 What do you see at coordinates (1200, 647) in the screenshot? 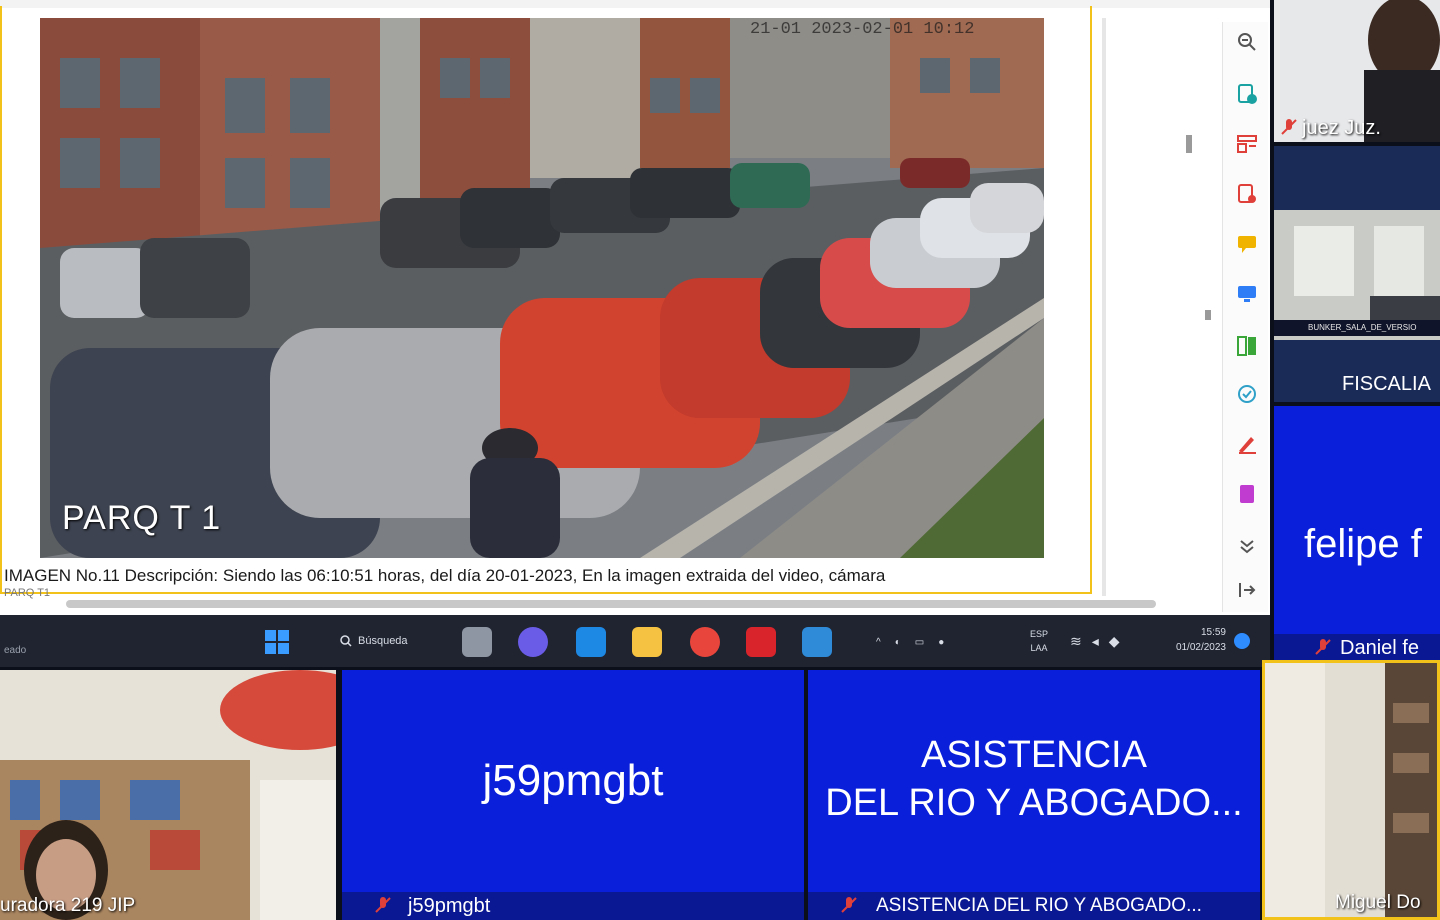
I see `clock-date: 01/02/2023` at bounding box center [1200, 647].